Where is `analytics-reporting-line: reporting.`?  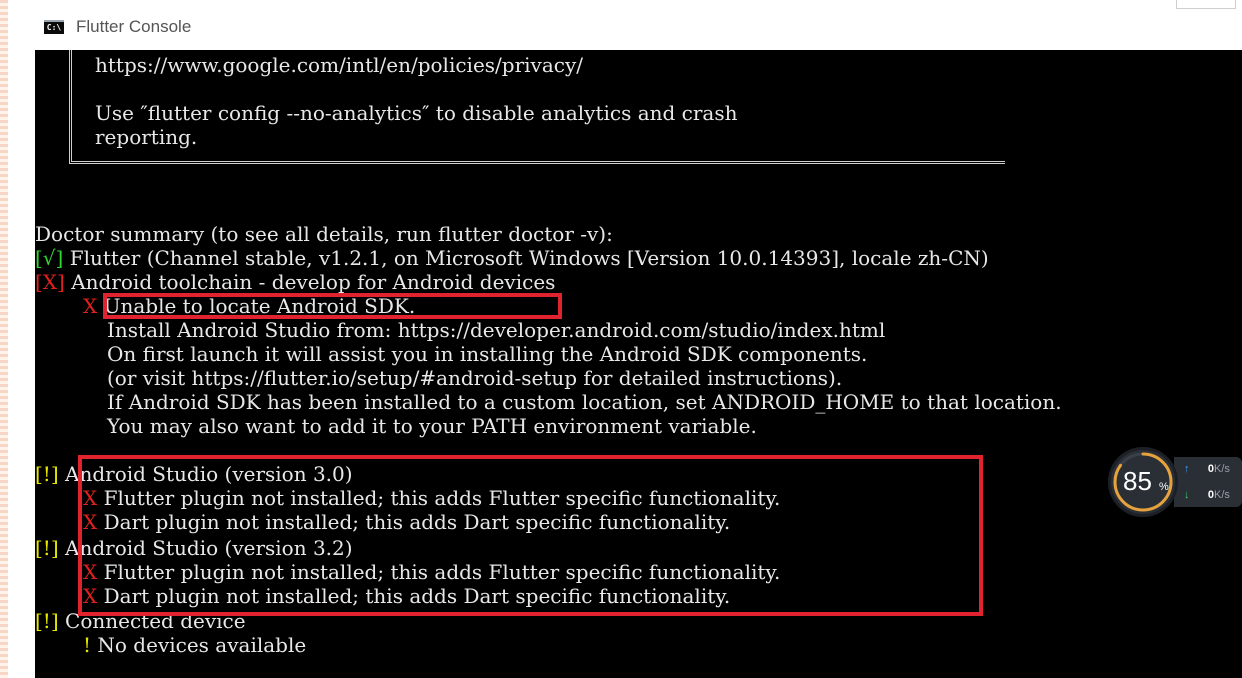 analytics-reporting-line: reporting. is located at coordinates (146, 137).